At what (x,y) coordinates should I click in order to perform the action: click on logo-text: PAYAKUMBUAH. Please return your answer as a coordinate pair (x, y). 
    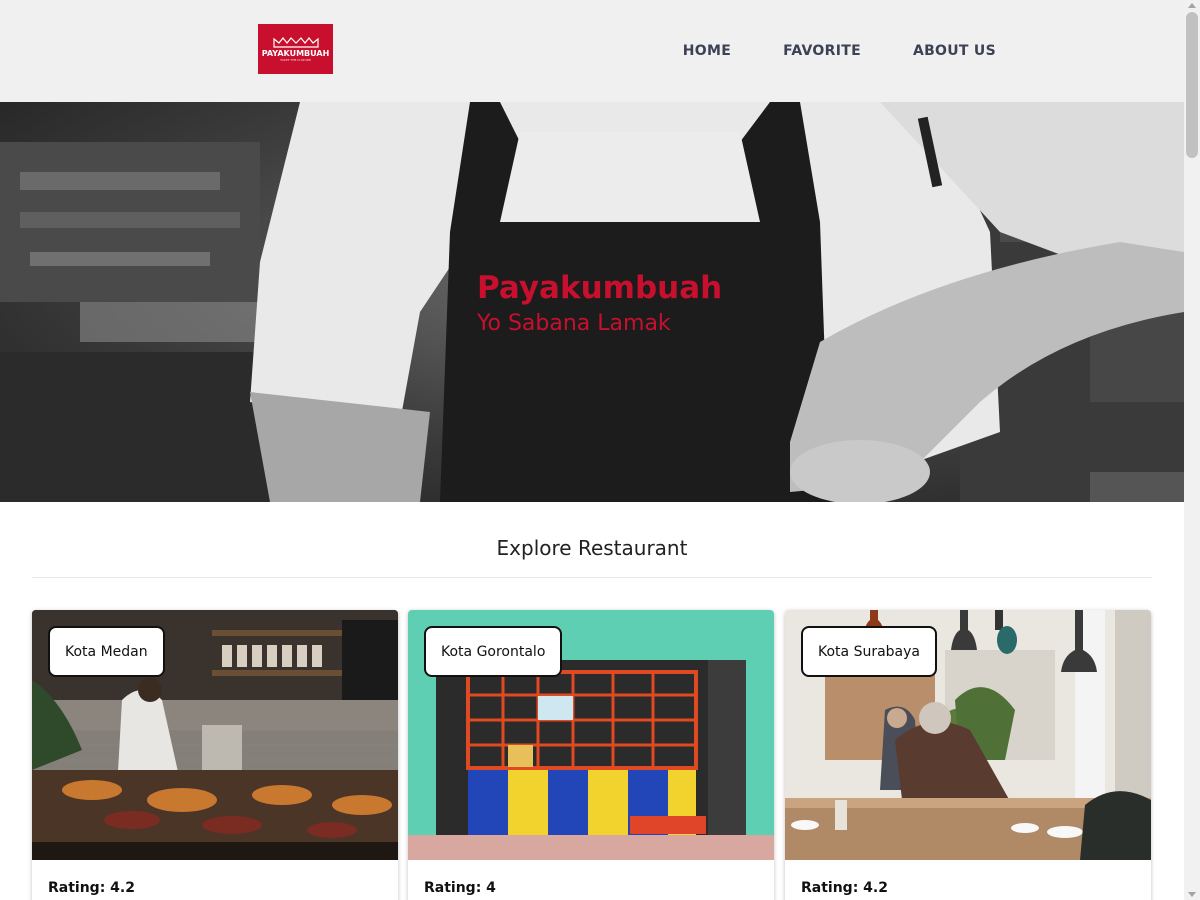
    Looking at the image, I should click on (295, 53).